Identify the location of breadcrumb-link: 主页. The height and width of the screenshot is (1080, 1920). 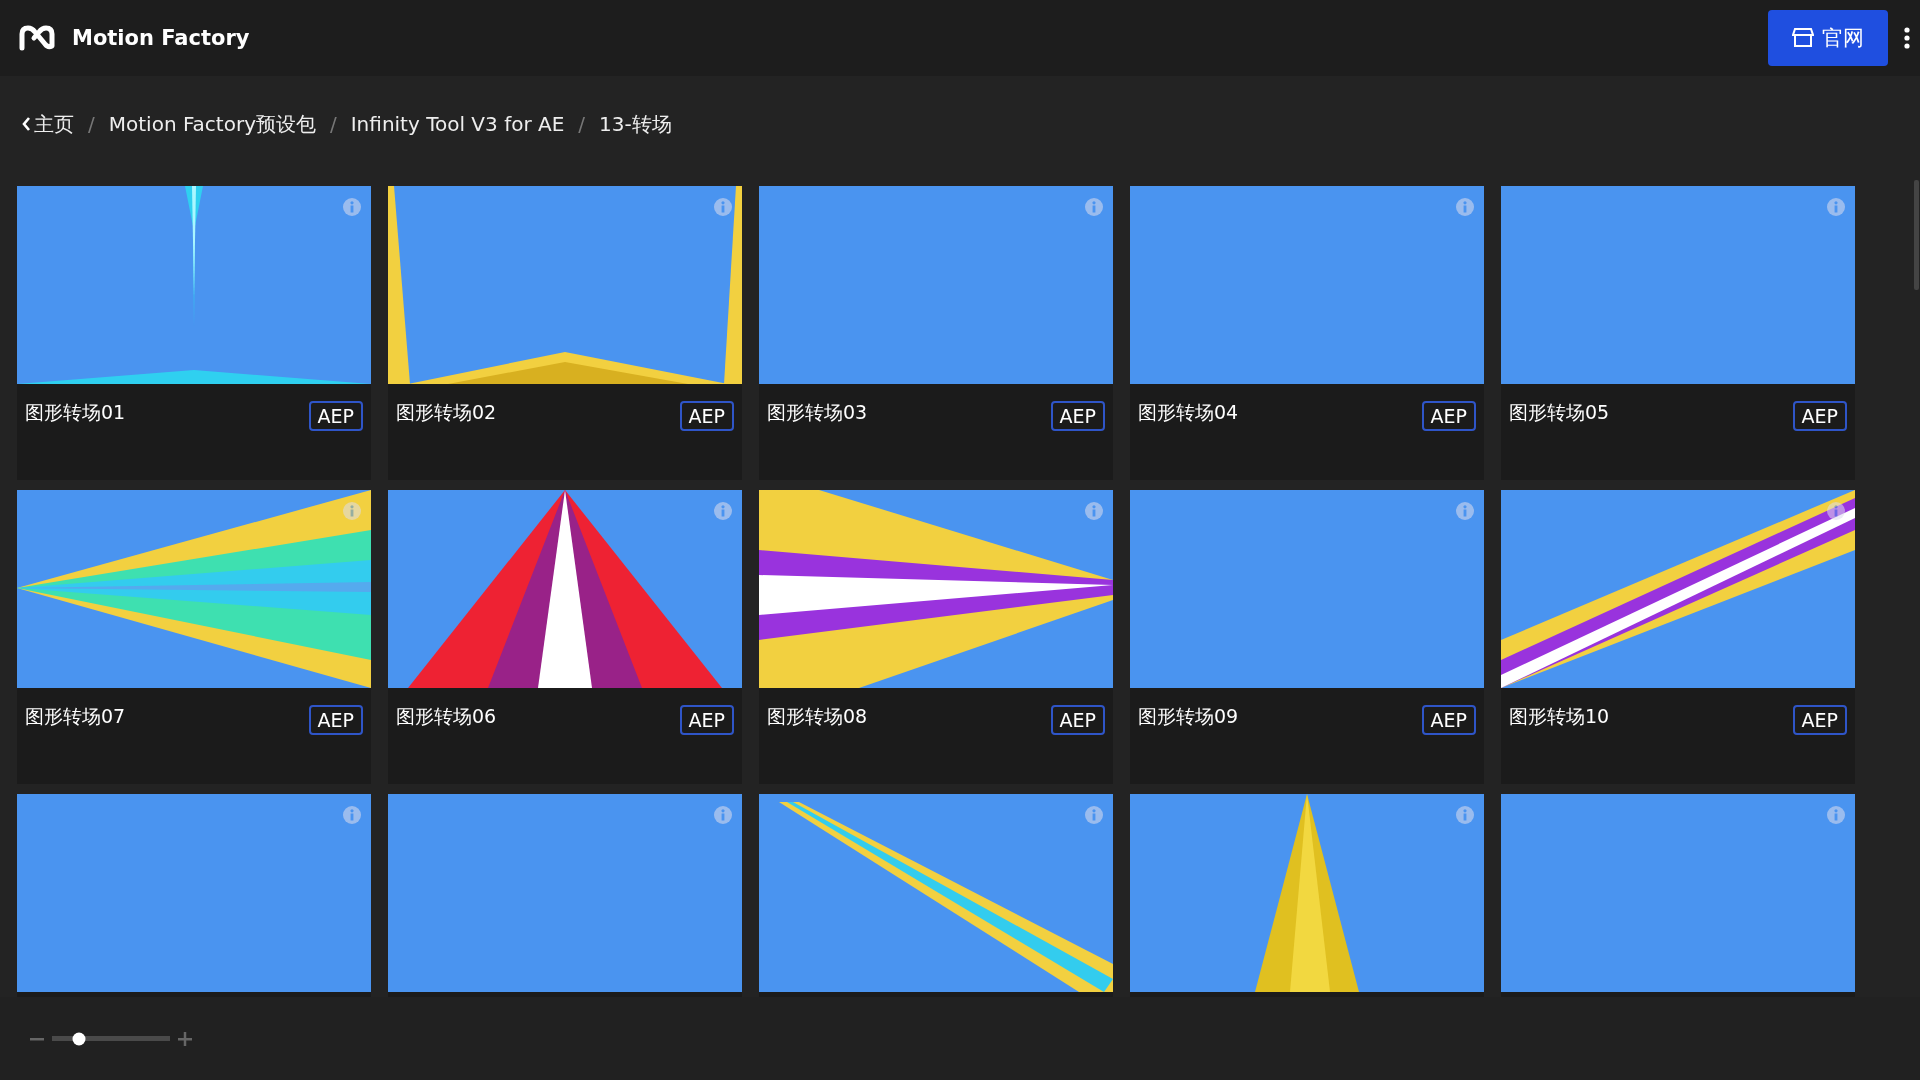
(48, 124).